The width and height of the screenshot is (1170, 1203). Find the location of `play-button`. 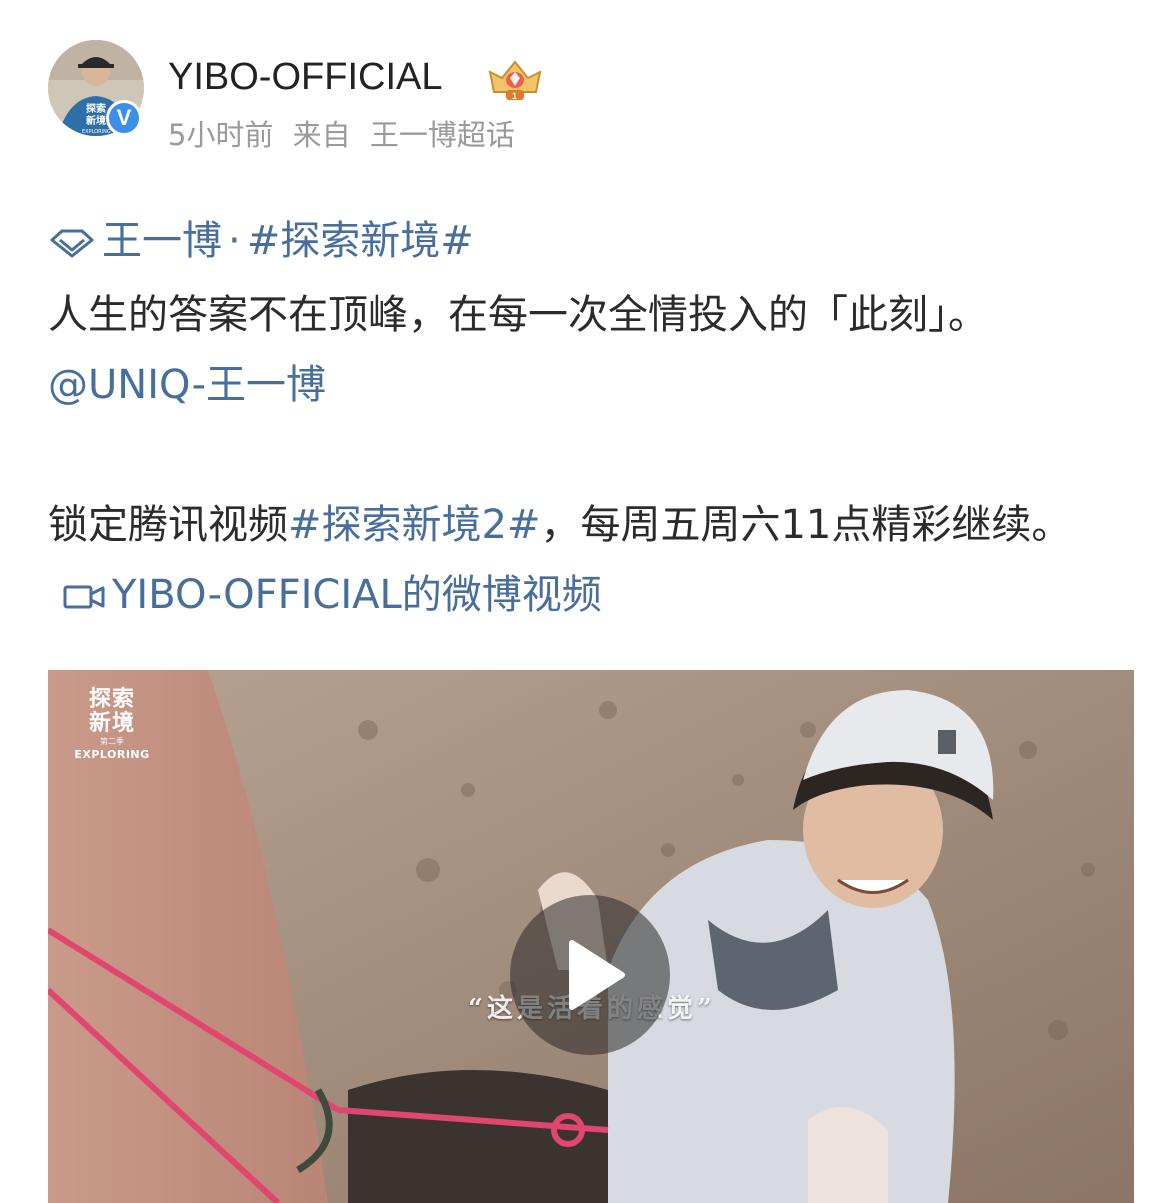

play-button is located at coordinates (590, 975).